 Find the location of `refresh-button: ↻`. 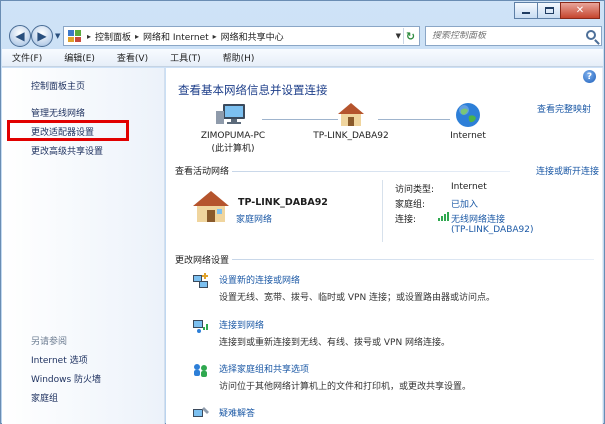

refresh-button: ↻ is located at coordinates (410, 36).